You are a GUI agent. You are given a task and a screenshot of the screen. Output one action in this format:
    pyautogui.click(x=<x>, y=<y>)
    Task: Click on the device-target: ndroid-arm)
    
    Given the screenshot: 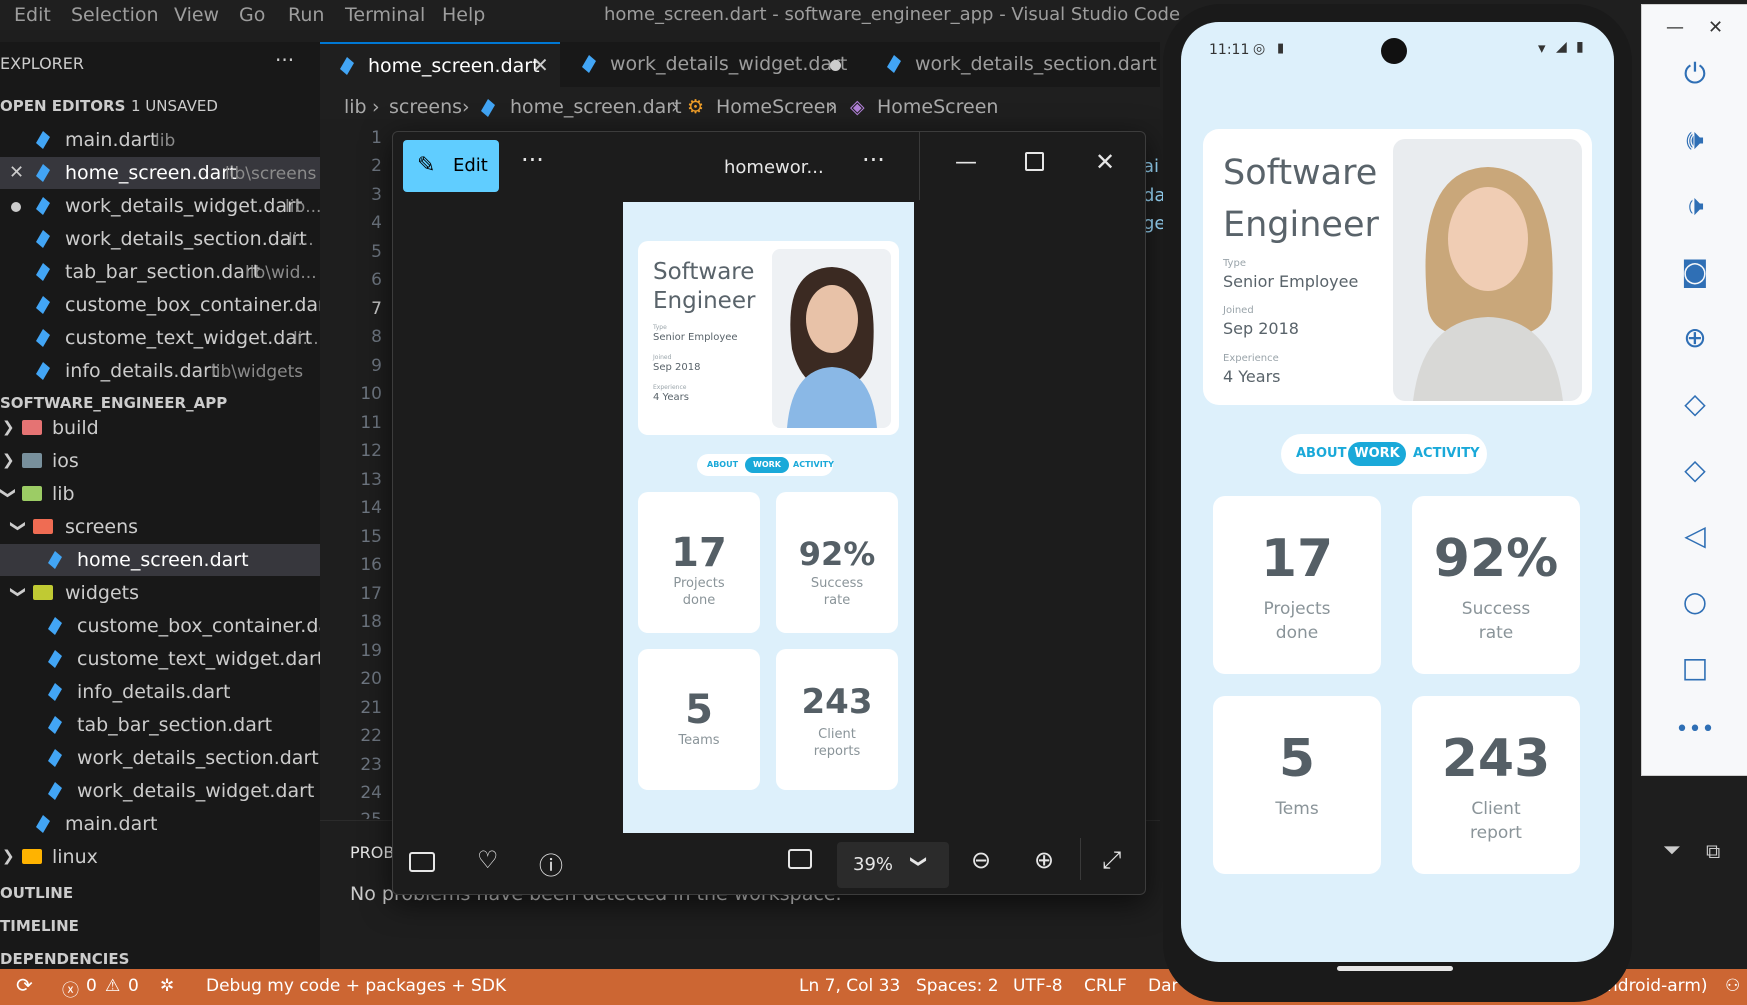 What is the action you would take?
    pyautogui.click(x=1657, y=986)
    